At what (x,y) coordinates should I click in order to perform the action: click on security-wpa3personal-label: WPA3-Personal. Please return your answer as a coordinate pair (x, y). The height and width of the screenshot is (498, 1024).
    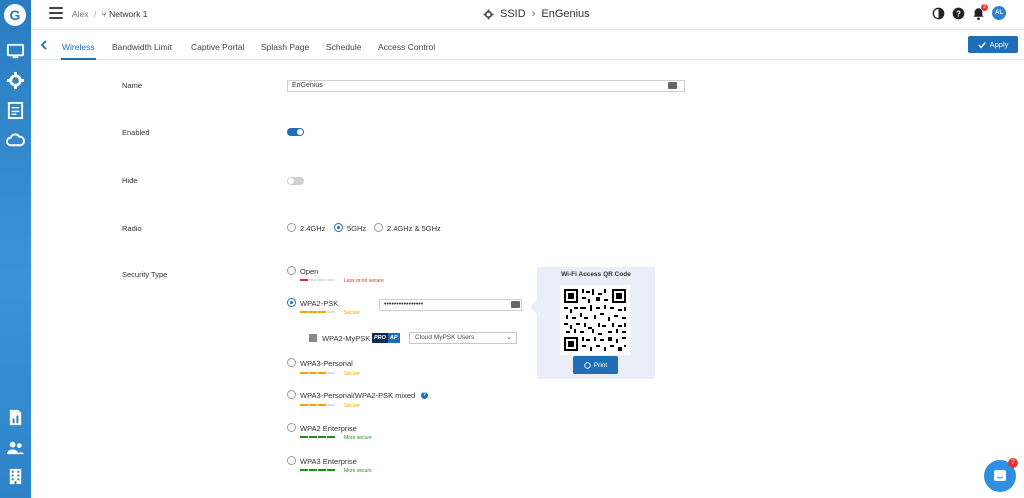
    Looking at the image, I should click on (326, 363).